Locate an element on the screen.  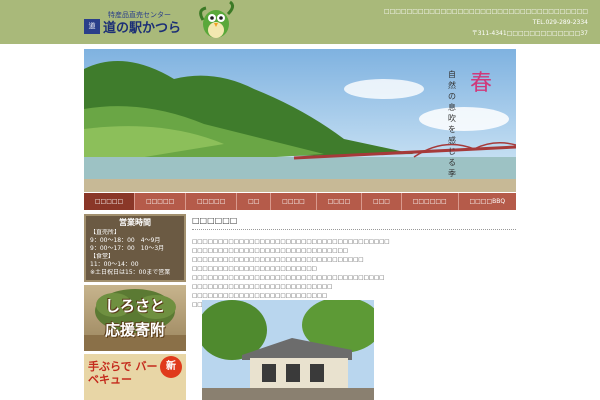
body-paragraph: □□□□□□□□□□□□□□□□□□□□□□□□□□□□□□□□□□□□□□ is located at coordinates (291, 242).